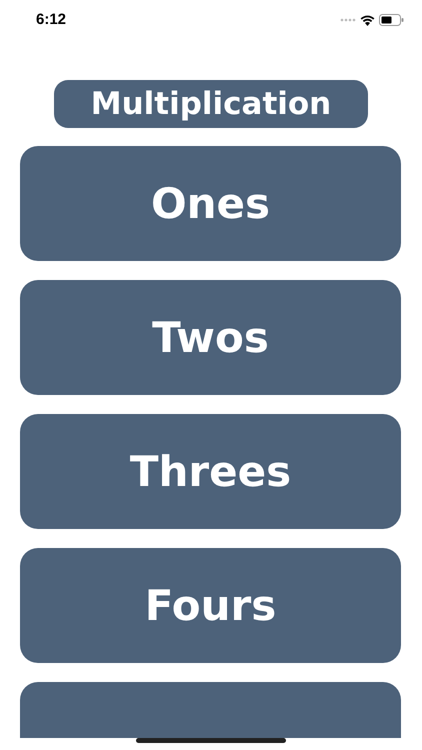 This screenshot has width=422, height=750. I want to click on table-button, so click(210, 710).